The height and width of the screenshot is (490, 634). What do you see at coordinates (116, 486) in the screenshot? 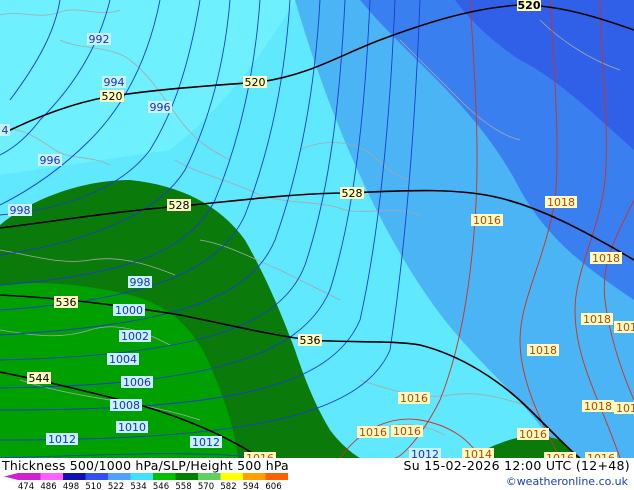
I see `legend-value: 522` at bounding box center [116, 486].